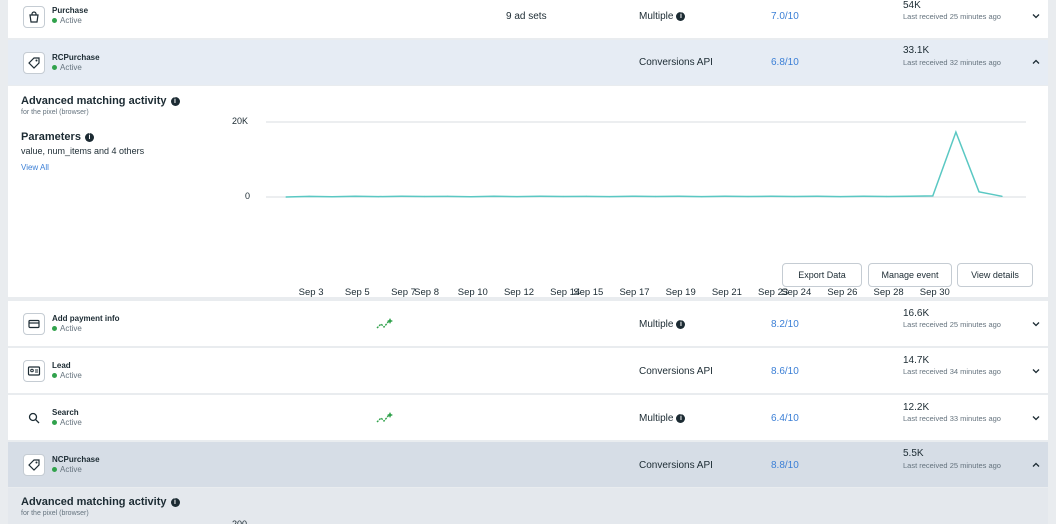  What do you see at coordinates (61, 365) in the screenshot?
I see `event-name: Lead` at bounding box center [61, 365].